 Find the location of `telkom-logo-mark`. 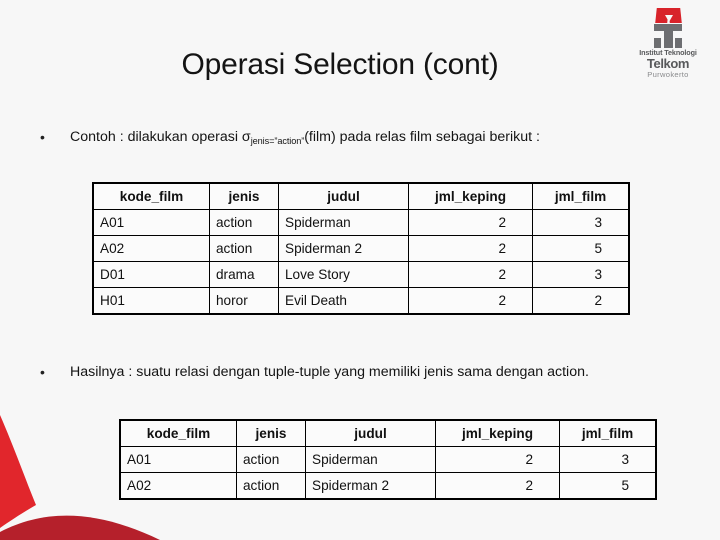

telkom-logo-mark is located at coordinates (668, 28).